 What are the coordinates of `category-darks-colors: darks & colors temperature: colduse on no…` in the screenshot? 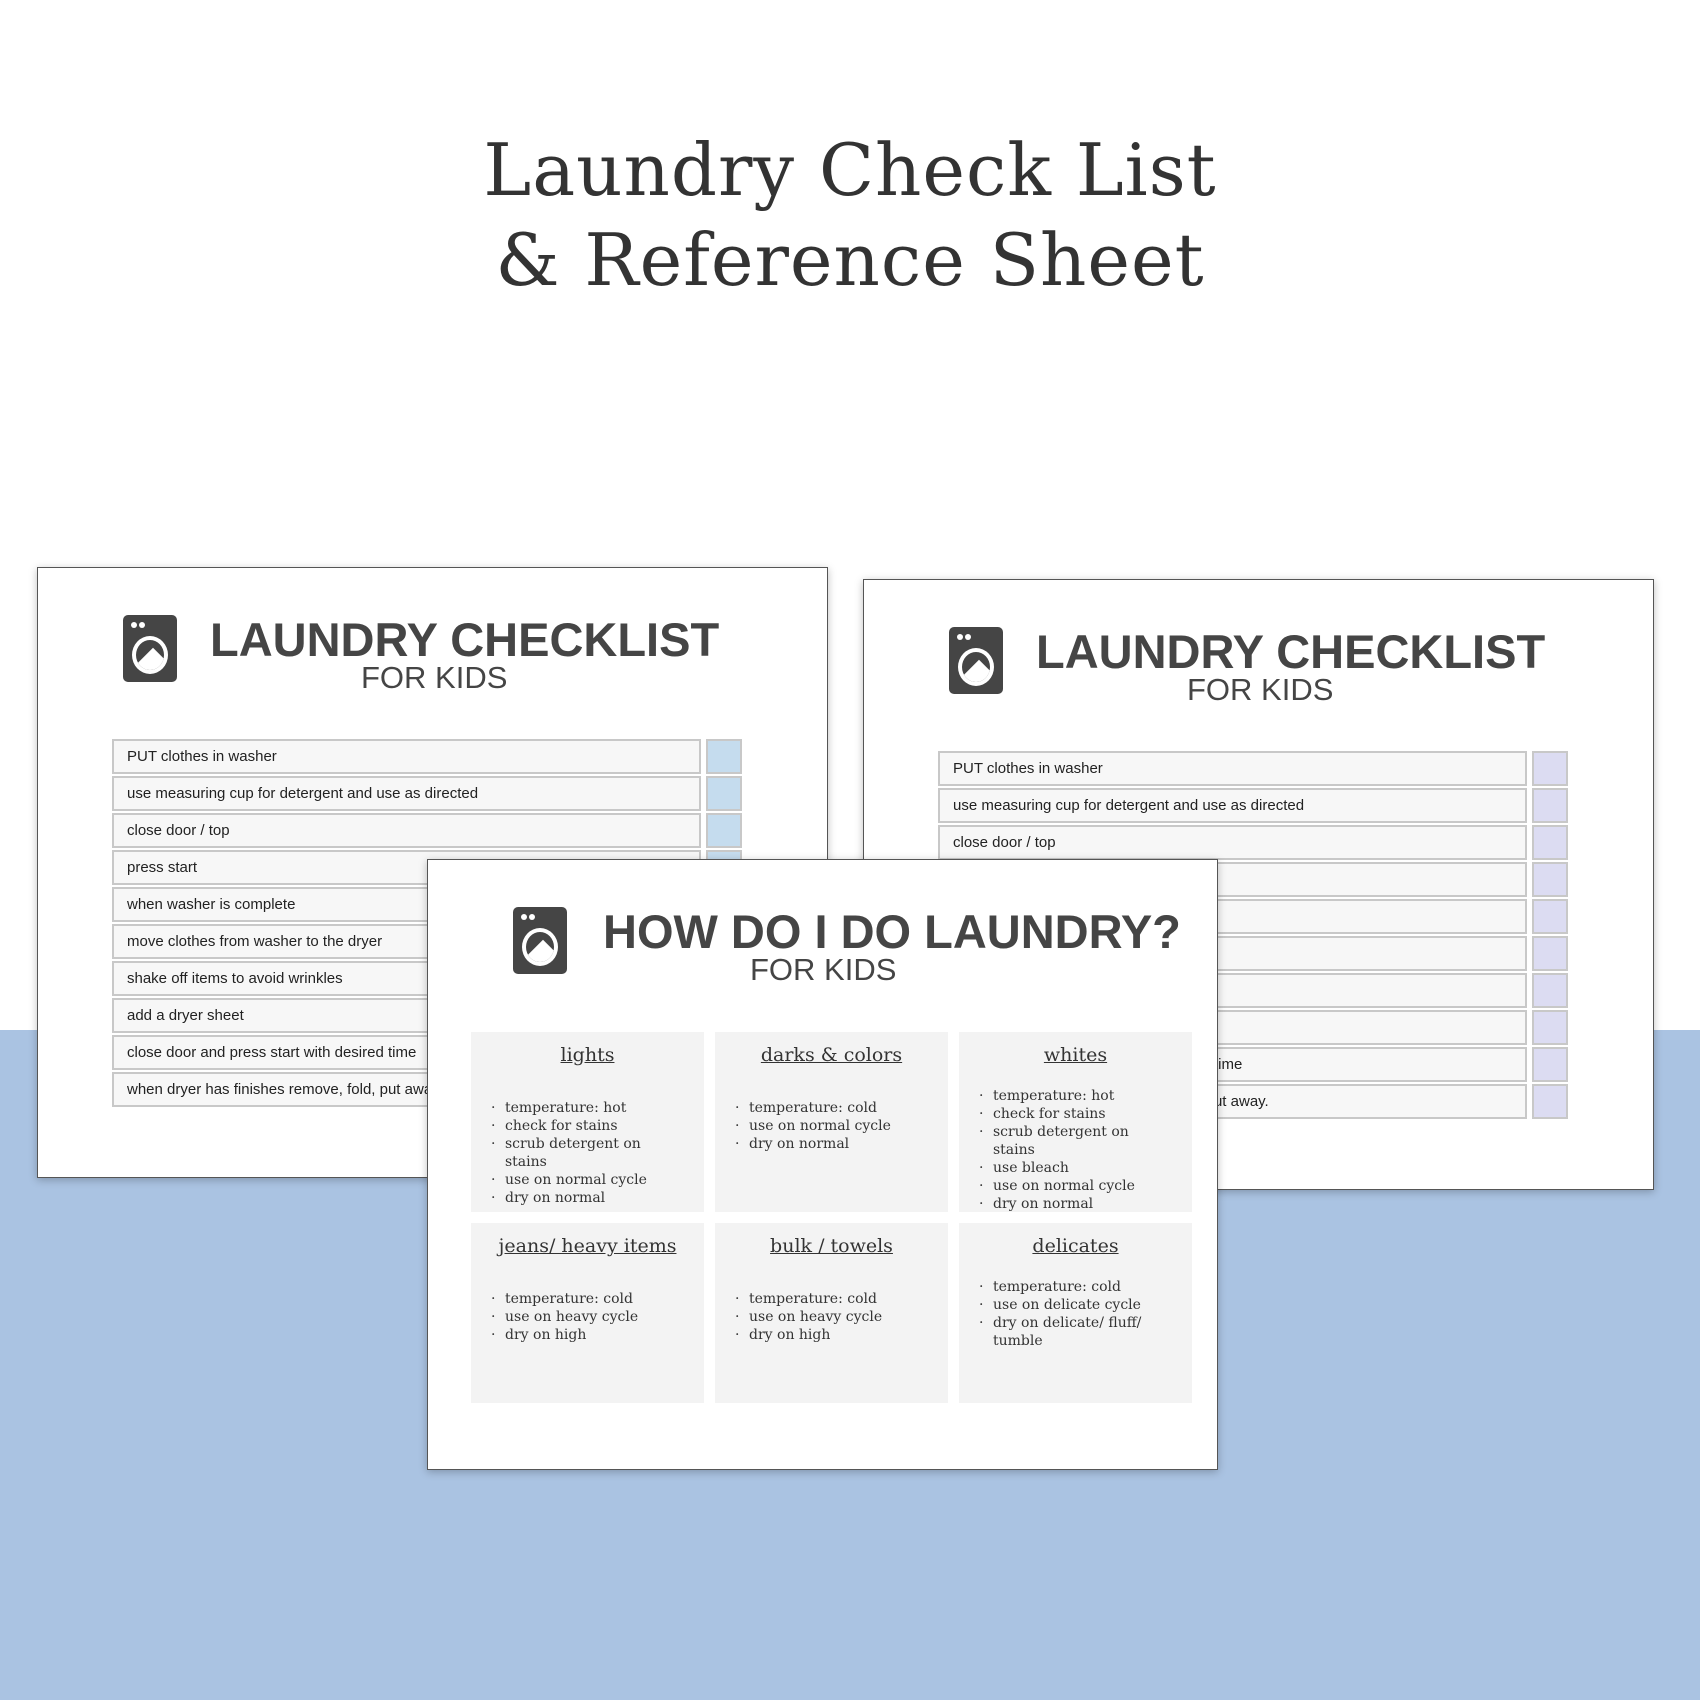 It's located at (831, 1122).